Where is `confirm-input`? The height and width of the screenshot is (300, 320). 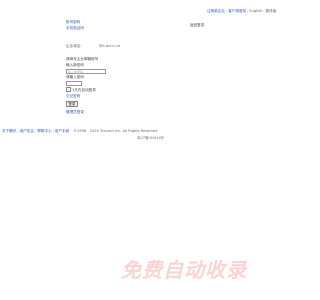
confirm-input is located at coordinates (74, 83).